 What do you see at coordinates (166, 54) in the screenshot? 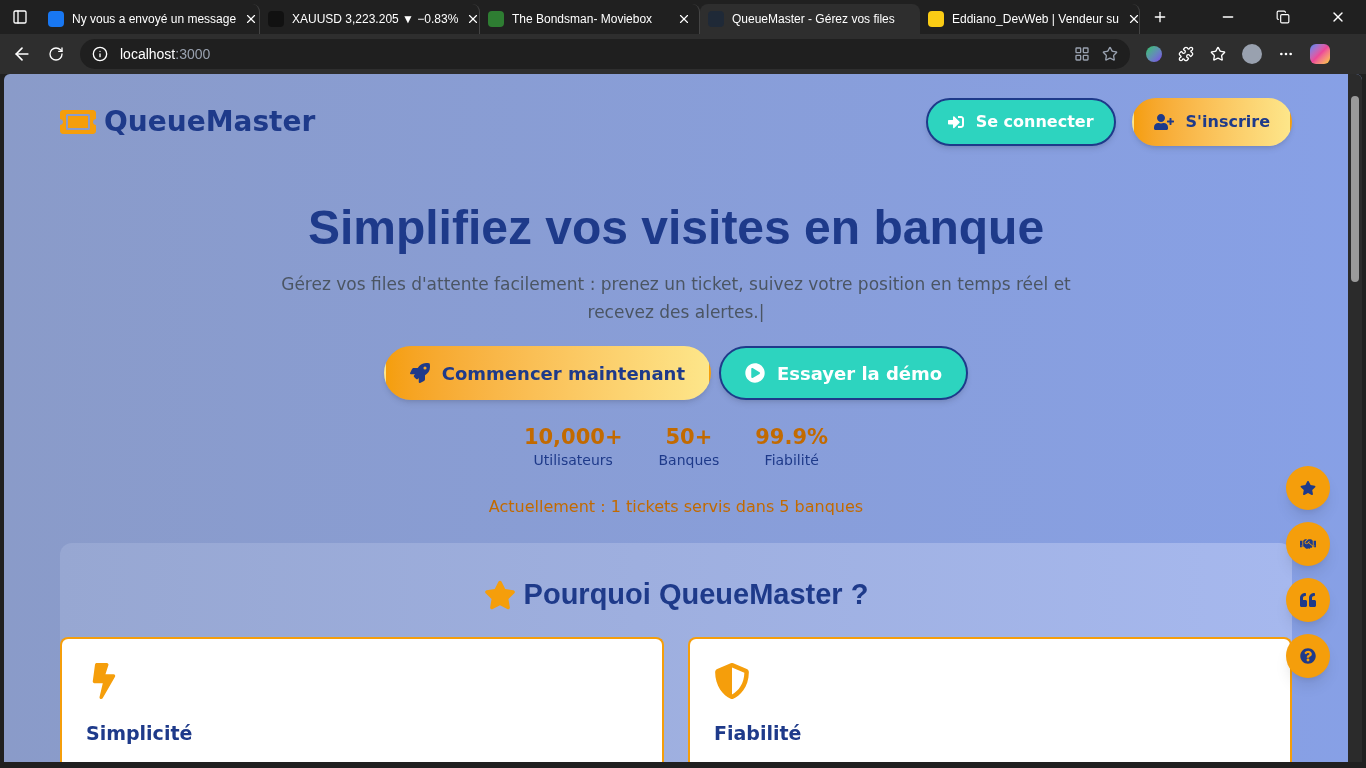
I see `url-text: localhost:3000` at bounding box center [166, 54].